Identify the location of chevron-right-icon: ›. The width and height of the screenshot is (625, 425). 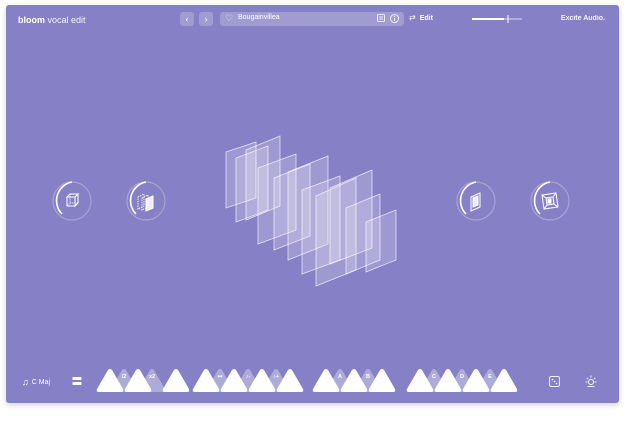
(206, 19).